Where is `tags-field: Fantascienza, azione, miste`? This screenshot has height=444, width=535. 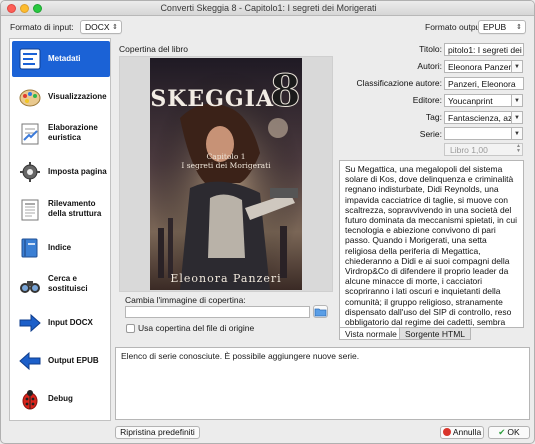
tags-field: Fantascienza, azione, miste is located at coordinates (478, 117).